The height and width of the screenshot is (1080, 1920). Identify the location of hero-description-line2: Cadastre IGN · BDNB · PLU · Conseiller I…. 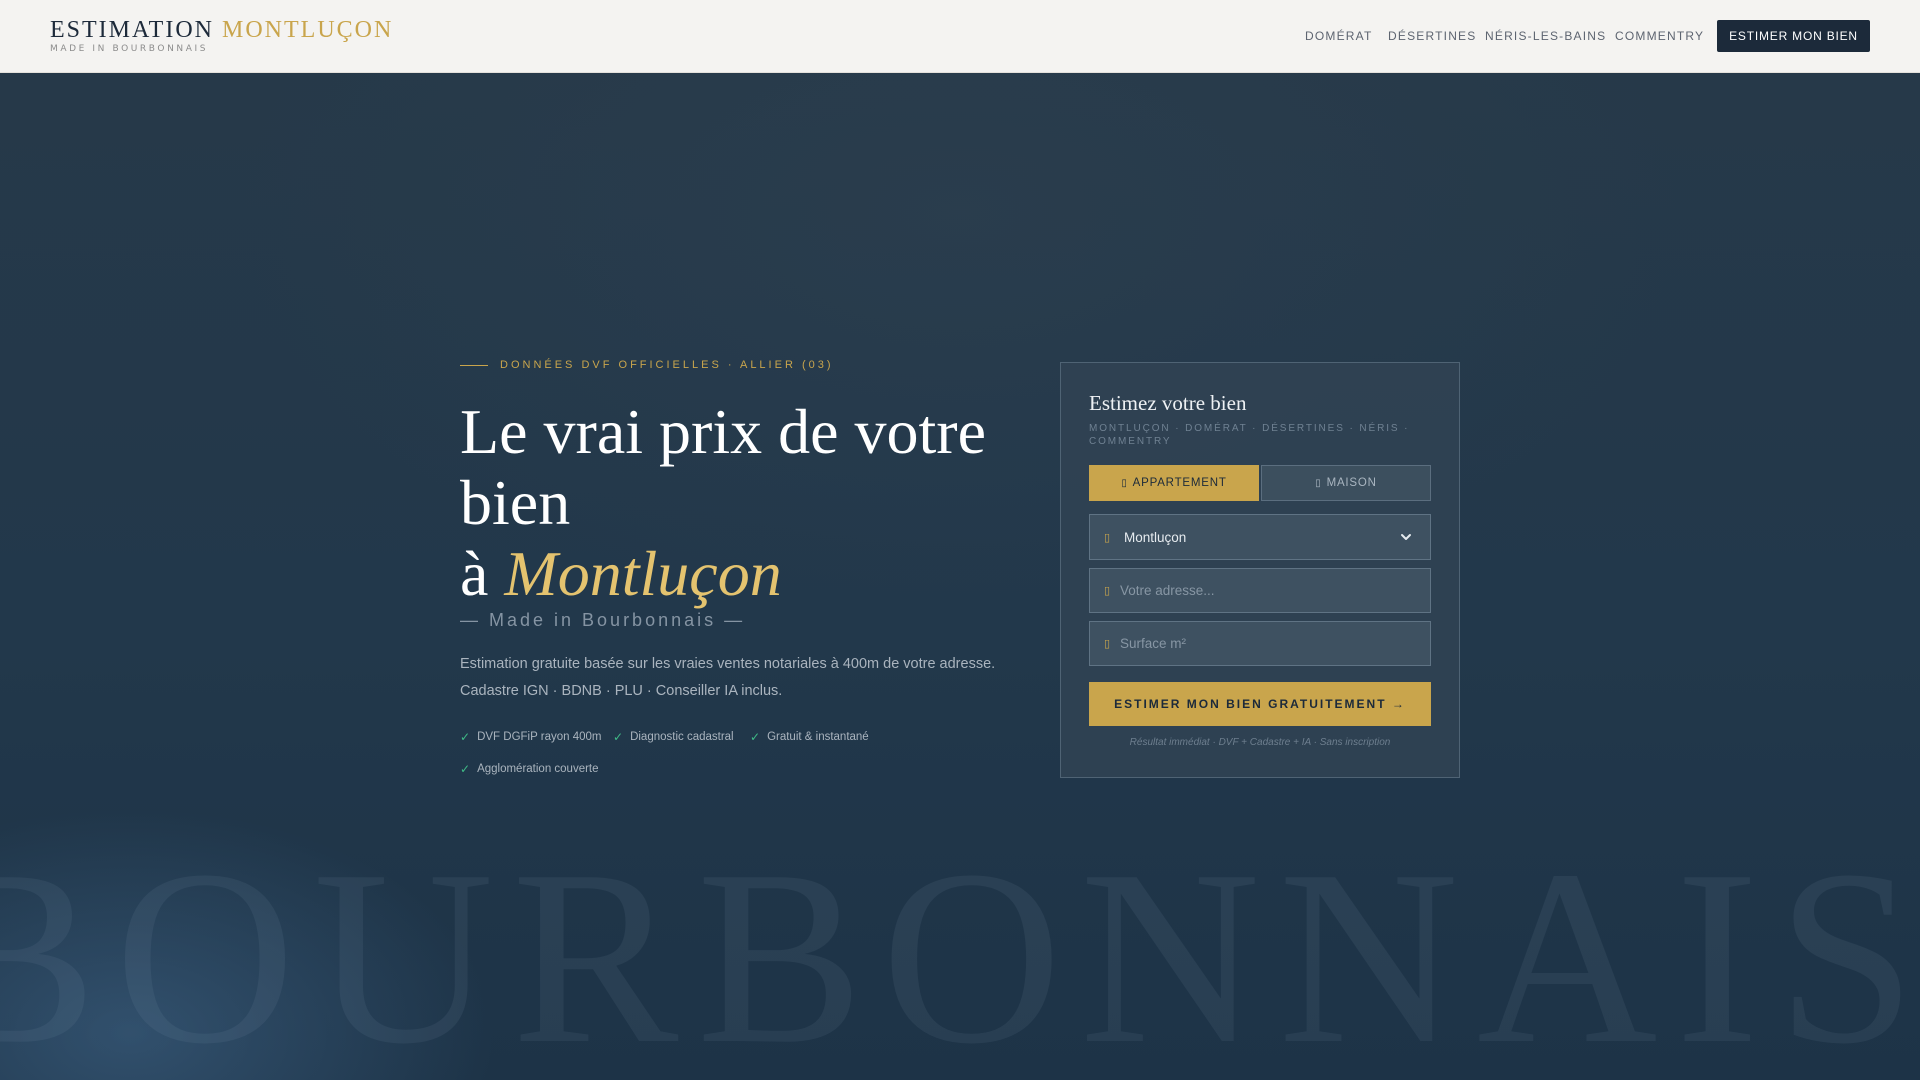
(621, 691).